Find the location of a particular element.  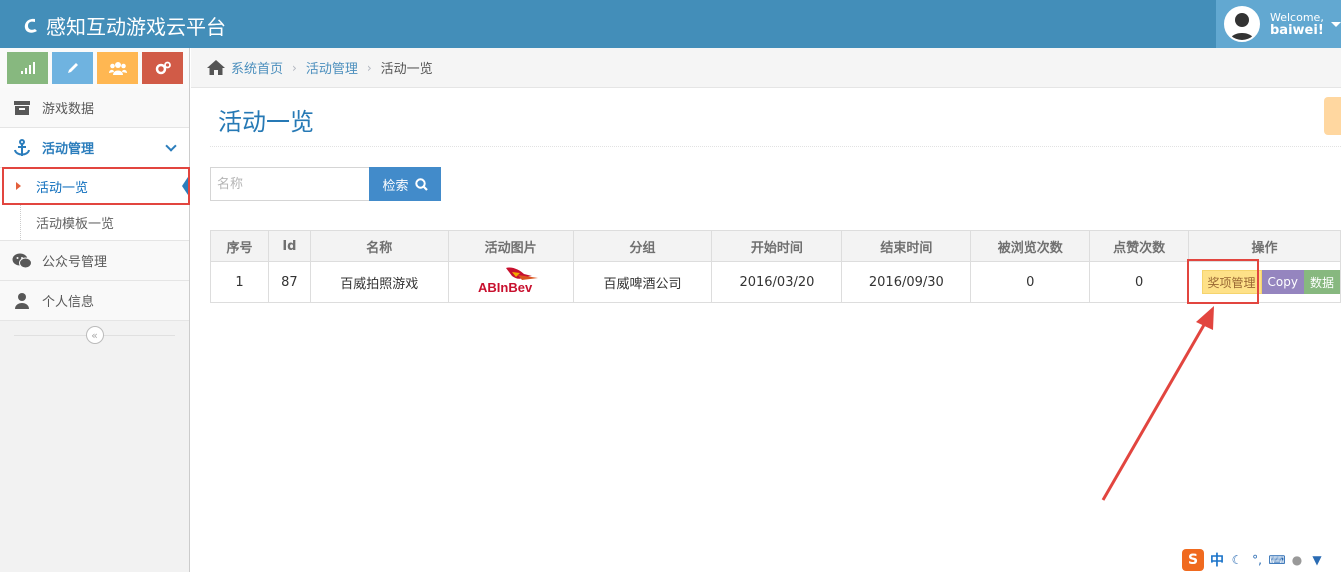

activity-image: ABInBev is located at coordinates (510, 280).